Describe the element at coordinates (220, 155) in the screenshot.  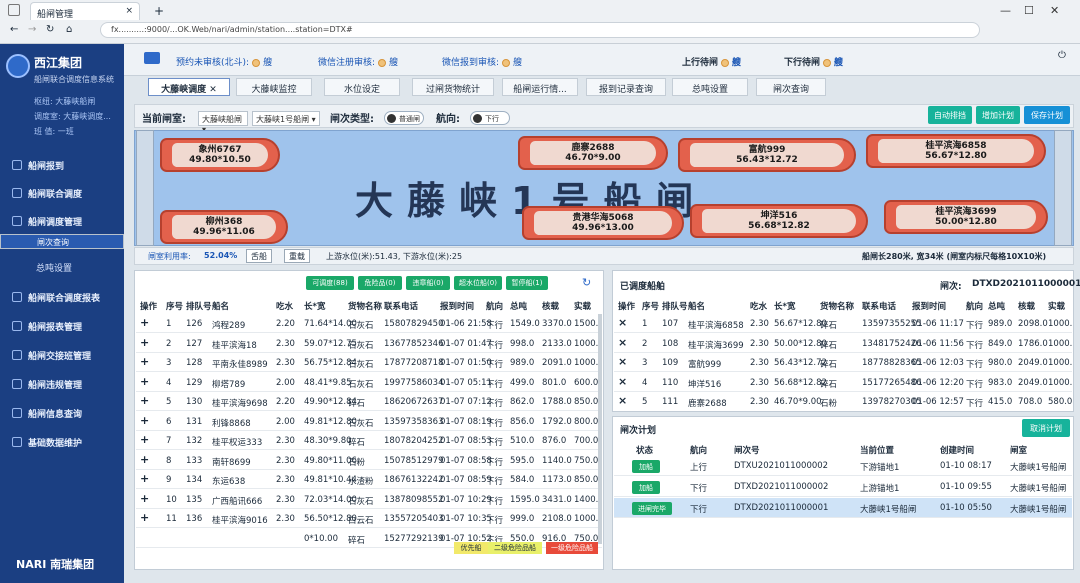
I see `ship-berth: 象州6767 49.80*10.50` at that location.